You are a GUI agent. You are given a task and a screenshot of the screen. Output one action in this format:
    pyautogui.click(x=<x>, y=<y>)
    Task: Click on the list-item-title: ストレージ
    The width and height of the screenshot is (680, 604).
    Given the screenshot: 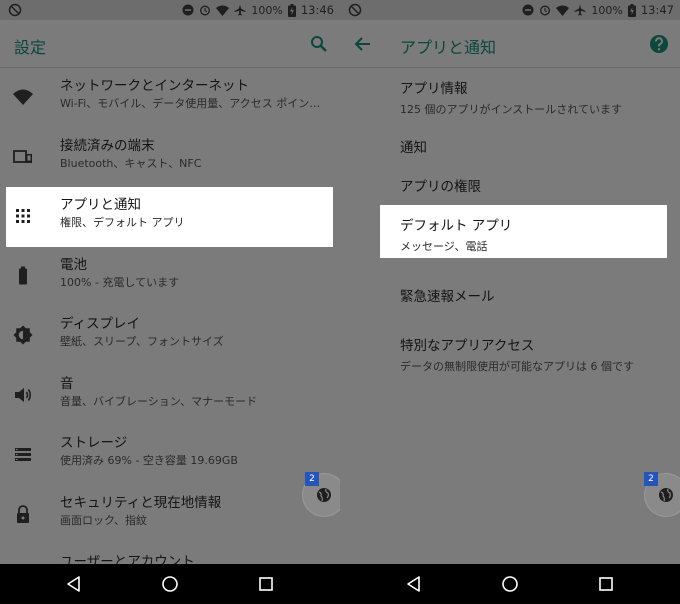 What is the action you would take?
    pyautogui.click(x=94, y=443)
    